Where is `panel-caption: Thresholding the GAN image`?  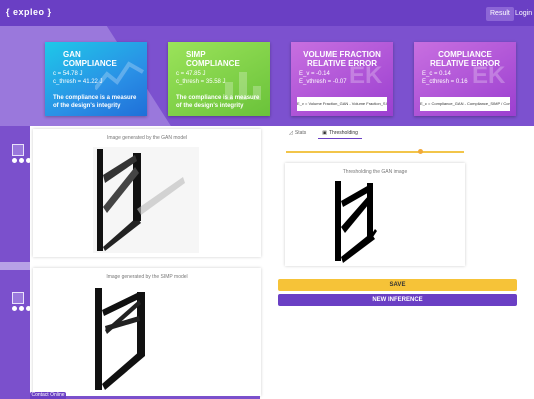
panel-caption: Thresholding the GAN image is located at coordinates (375, 172).